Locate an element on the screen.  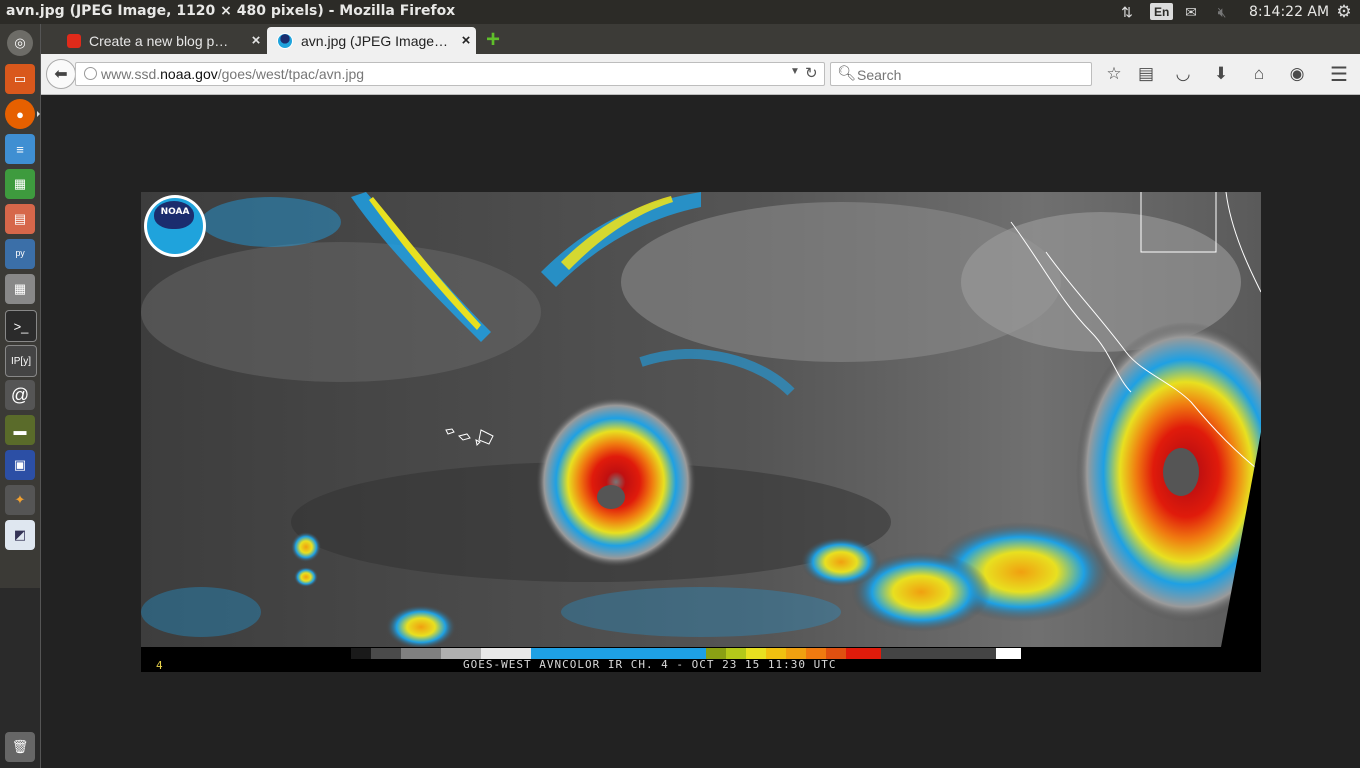
url-text: www.ssd.noaa.gov/goes/west/tpac/avn.jpg is located at coordinates (232, 74).